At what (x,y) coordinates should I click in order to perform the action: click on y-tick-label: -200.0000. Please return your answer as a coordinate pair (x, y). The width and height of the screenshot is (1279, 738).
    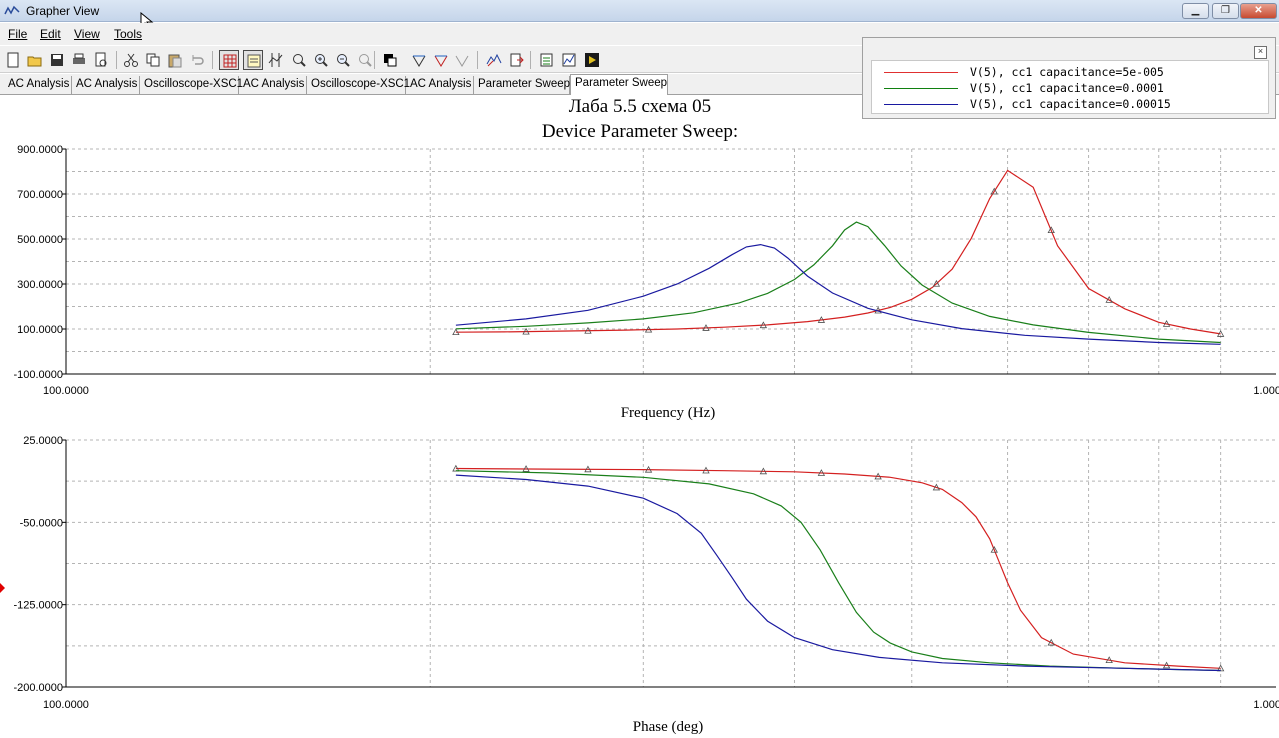
    Looking at the image, I should click on (38, 688).